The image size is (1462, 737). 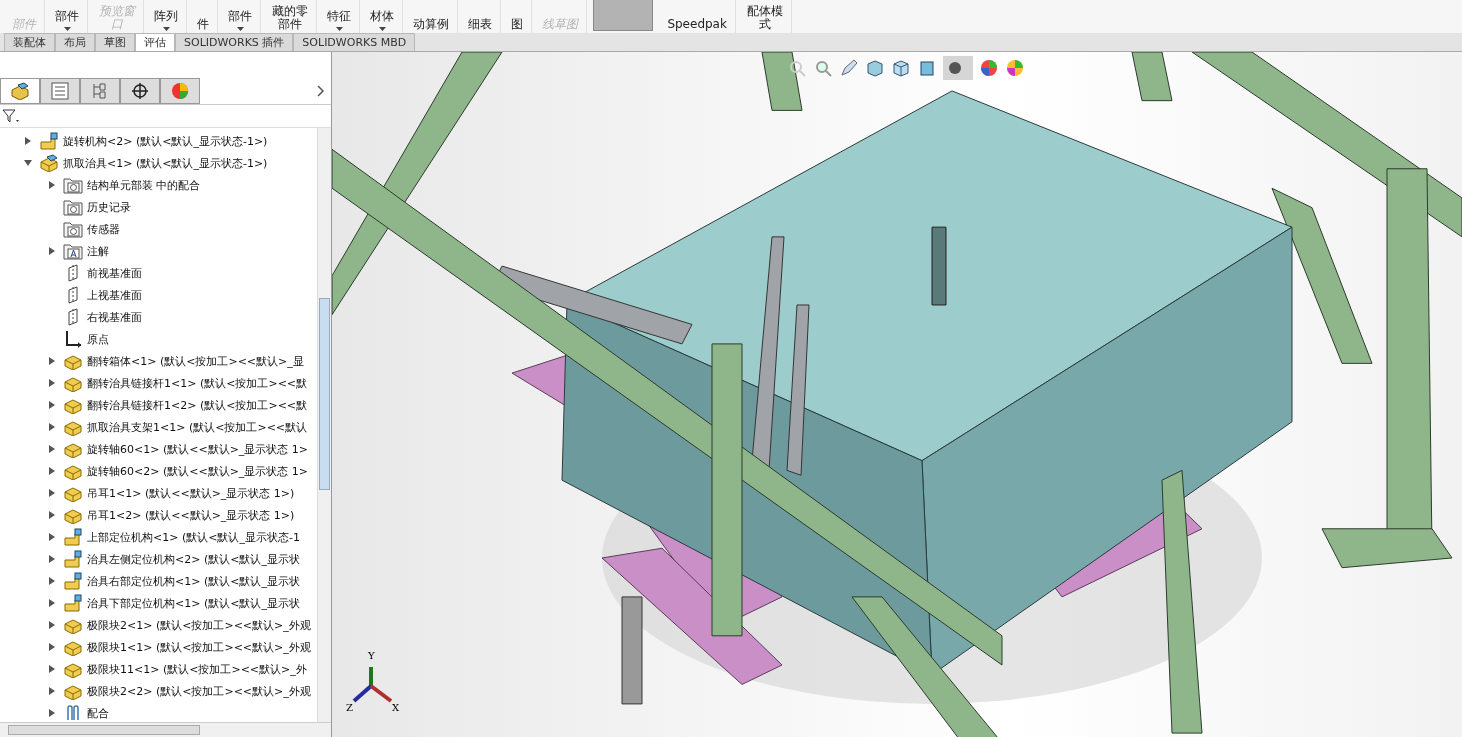 What do you see at coordinates (98, 339) in the screenshot?
I see `tree-item: 原点` at bounding box center [98, 339].